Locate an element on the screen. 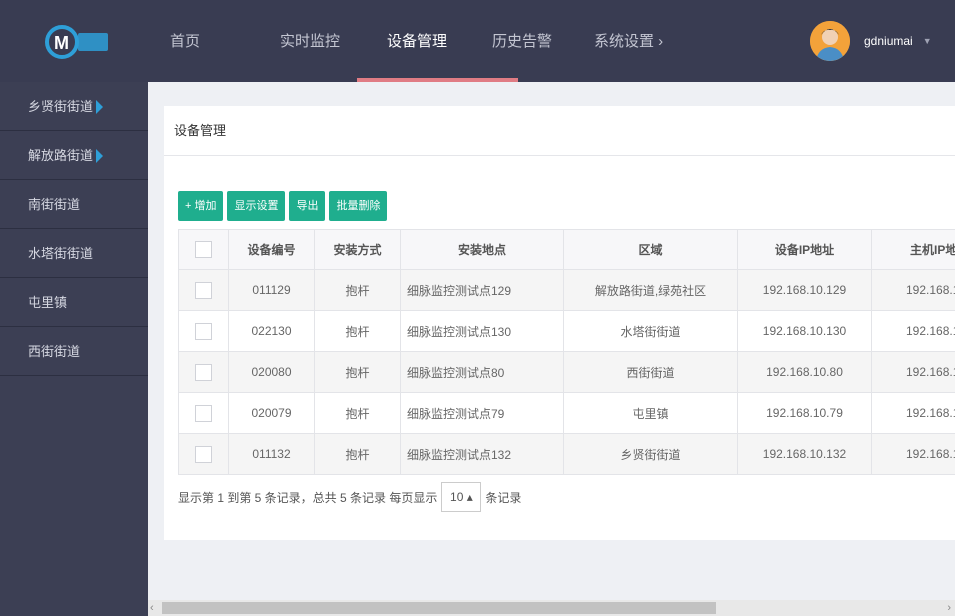 The image size is (955, 616). pagination-summary: 显示第 1 到第 5 条记录，总共 5 条记录 每页显示 is located at coordinates (308, 497).